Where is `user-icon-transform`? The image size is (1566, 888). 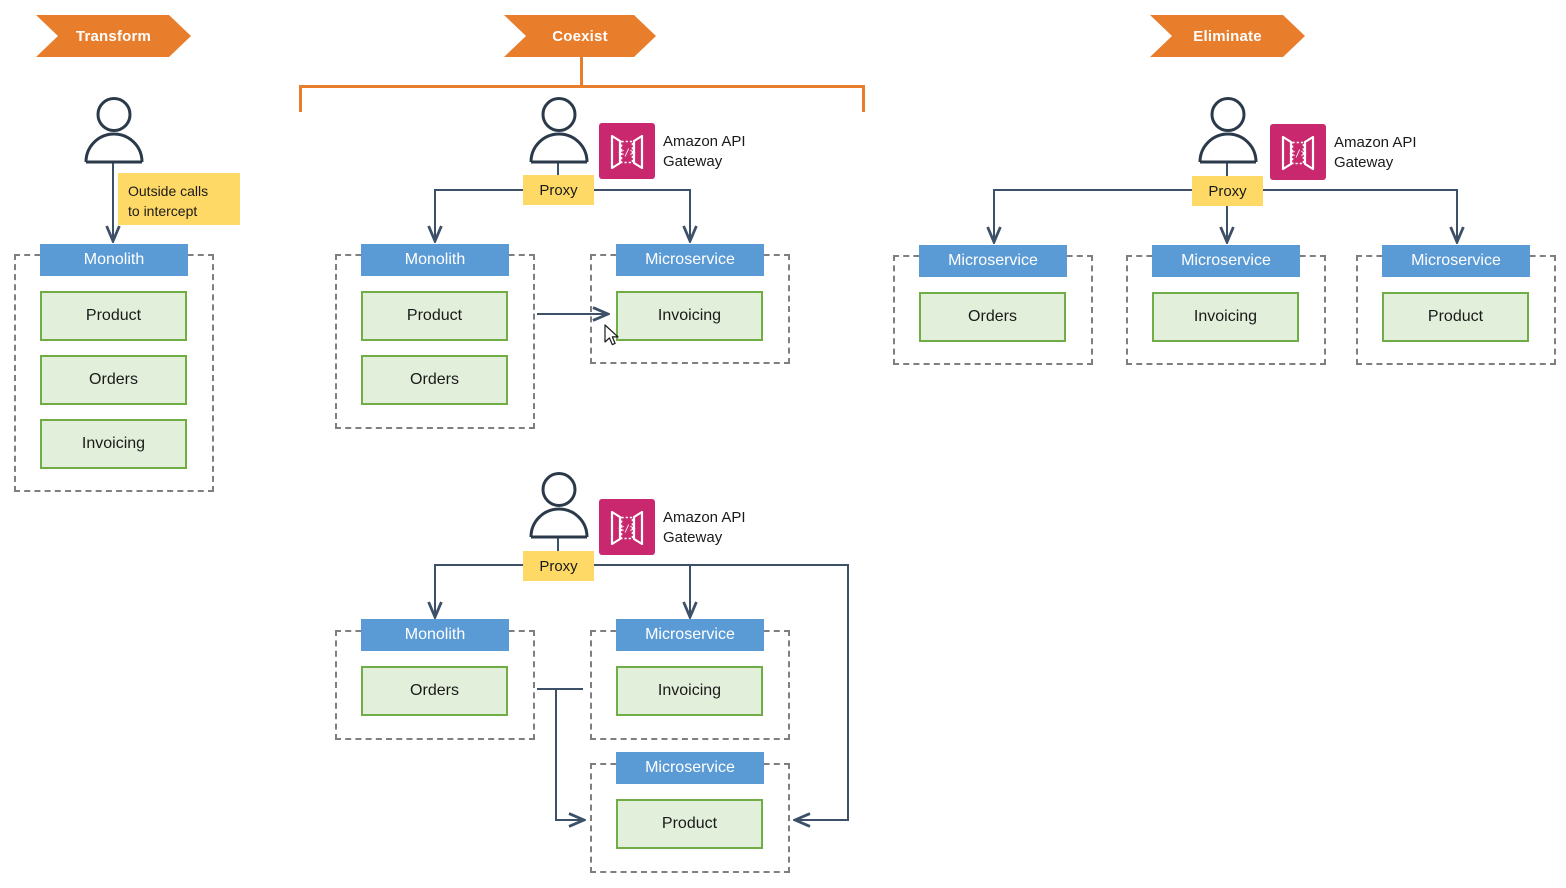
user-icon-transform is located at coordinates (114, 130).